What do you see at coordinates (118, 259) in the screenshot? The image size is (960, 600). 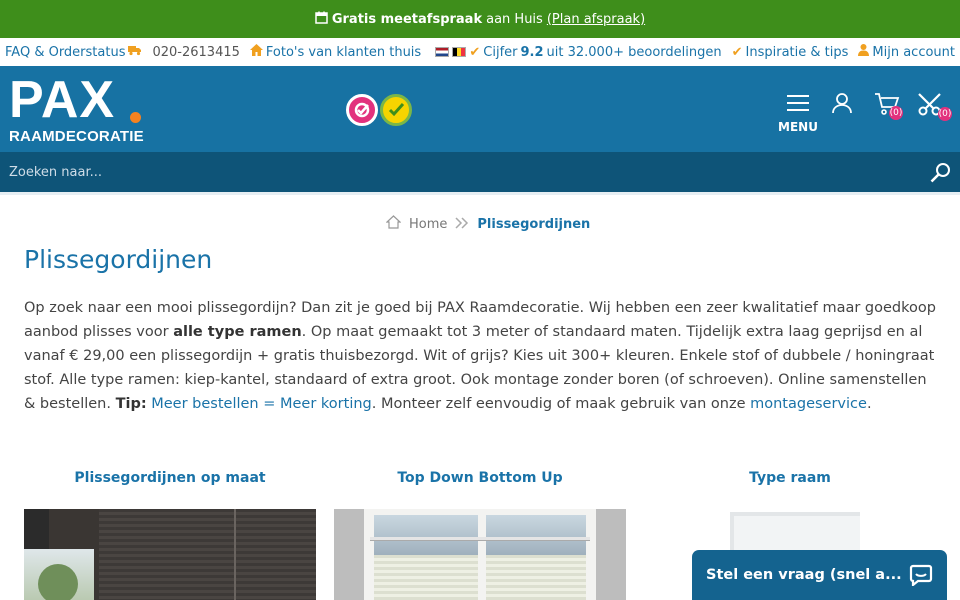 I see `page-title: Plissegordijnen` at bounding box center [118, 259].